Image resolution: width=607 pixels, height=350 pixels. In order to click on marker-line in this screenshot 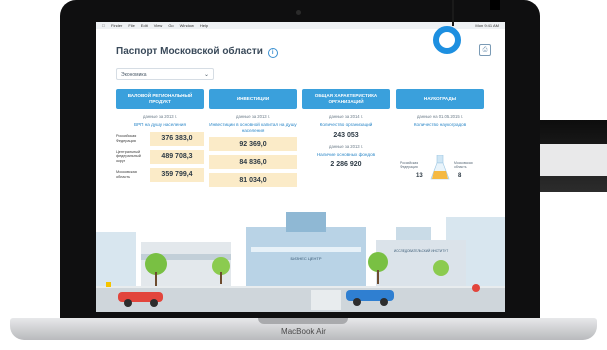, I will do `click(453, 13)`.